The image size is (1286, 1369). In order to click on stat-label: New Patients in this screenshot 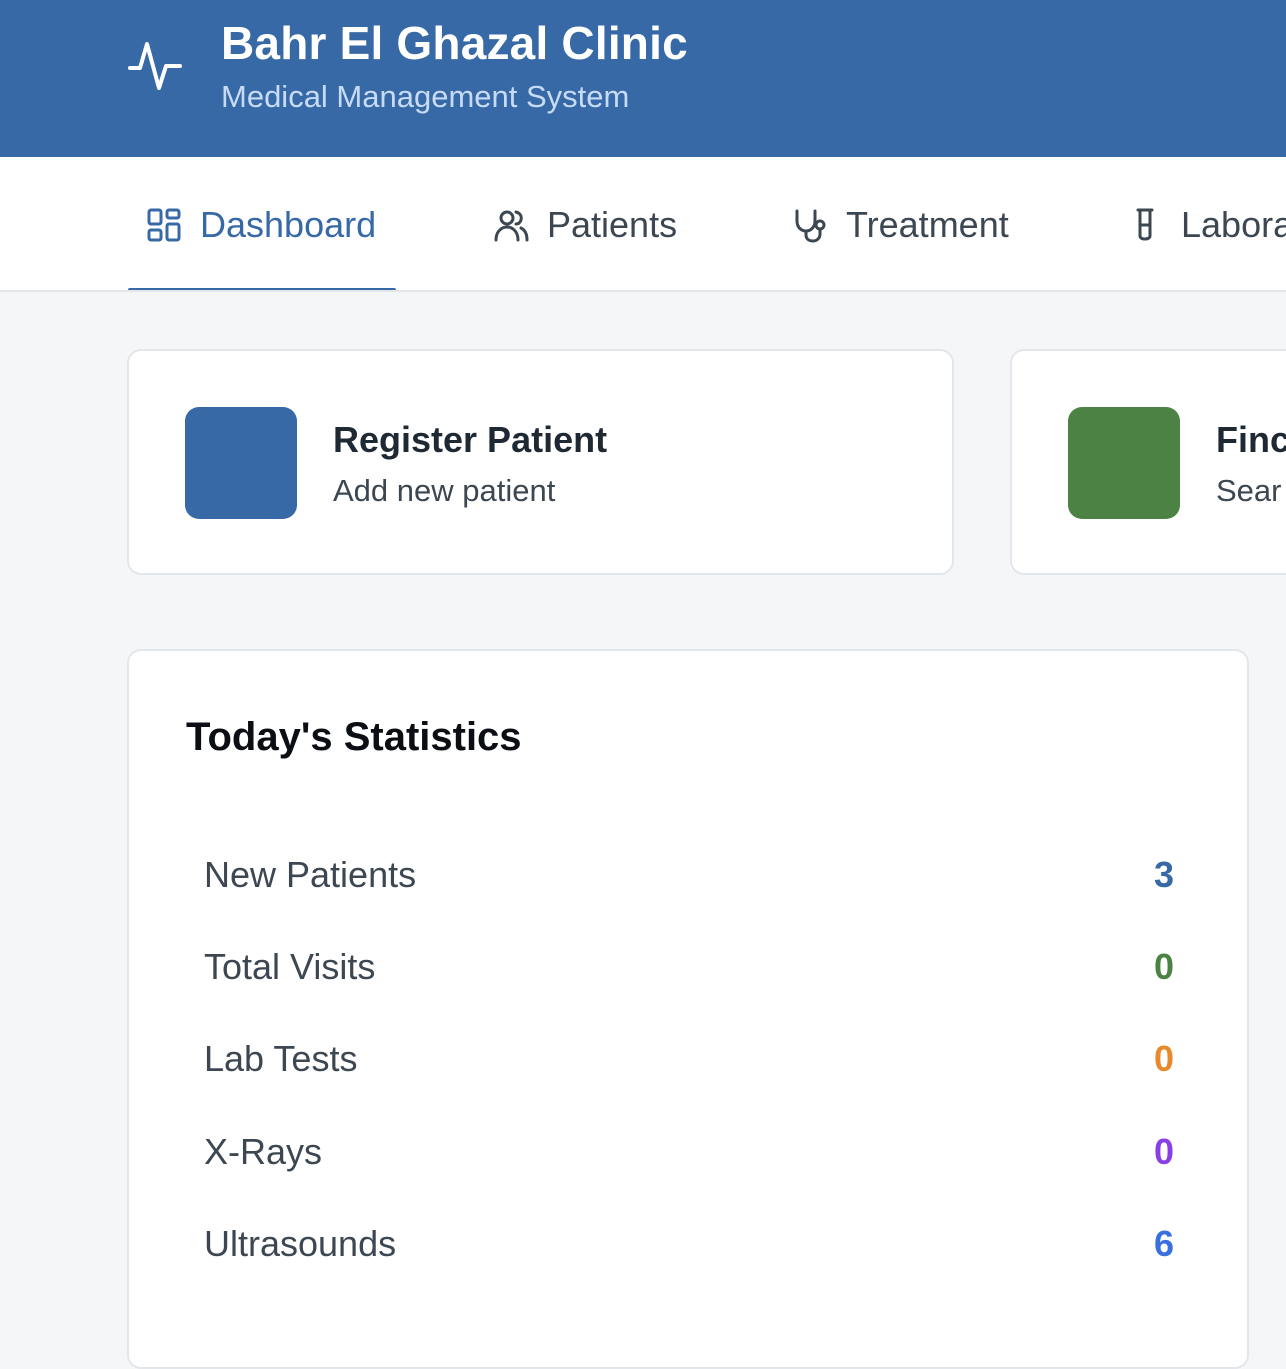, I will do `click(310, 874)`.